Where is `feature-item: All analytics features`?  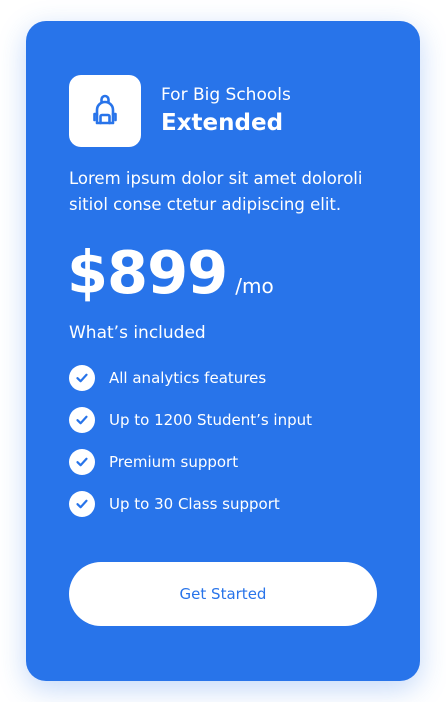
feature-item: All analytics features is located at coordinates (190, 378).